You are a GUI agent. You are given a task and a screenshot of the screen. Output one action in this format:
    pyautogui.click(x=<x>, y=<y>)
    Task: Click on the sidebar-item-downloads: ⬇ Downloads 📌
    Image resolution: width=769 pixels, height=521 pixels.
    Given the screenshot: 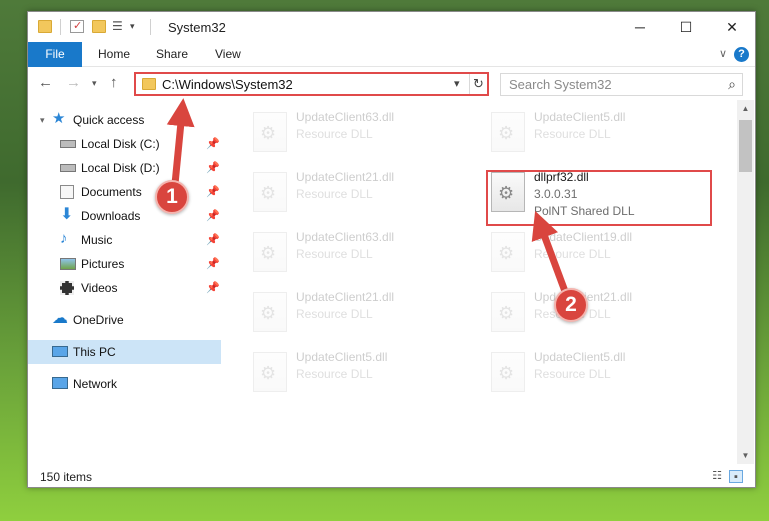 What is the action you would take?
    pyautogui.click(x=124, y=216)
    